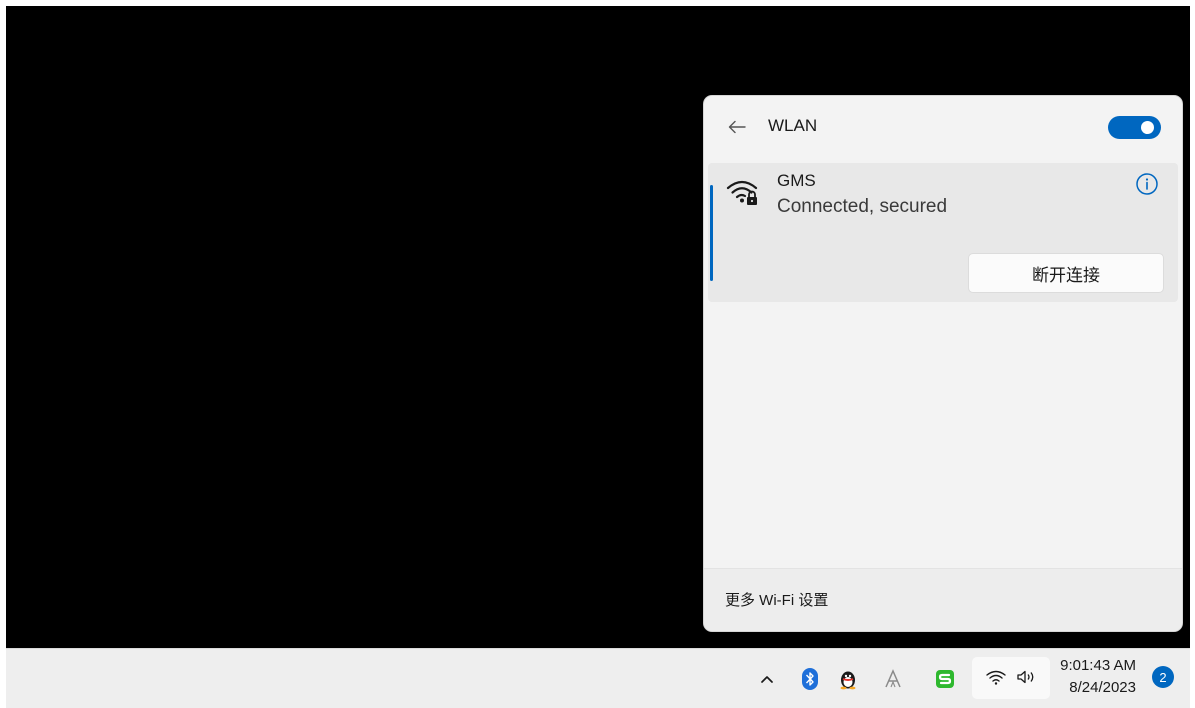 The image size is (1195, 708). What do you see at coordinates (1025, 677) in the screenshot?
I see `volume-icon` at bounding box center [1025, 677].